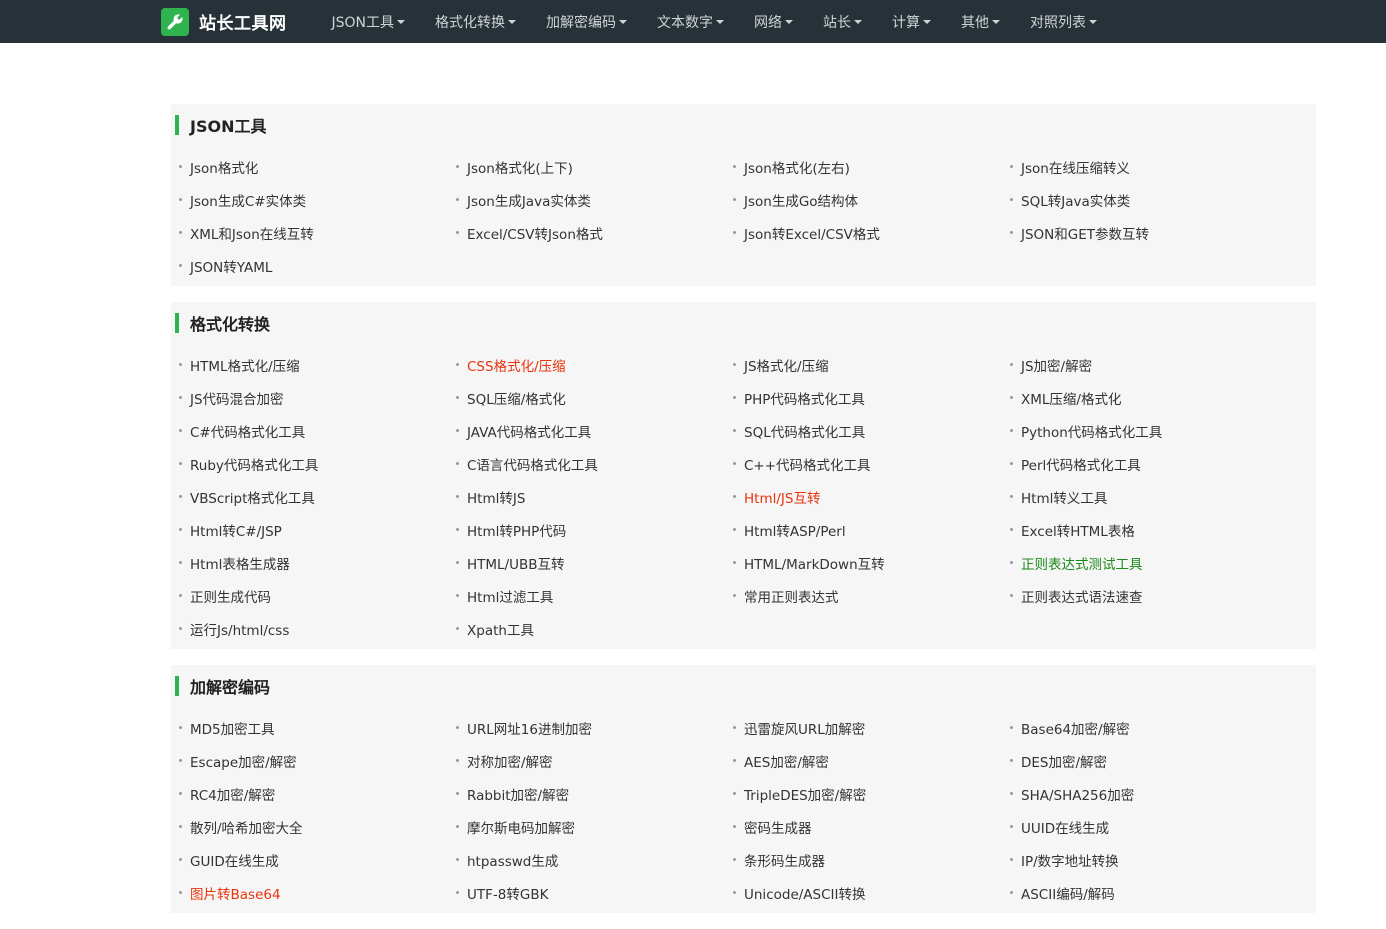  I want to click on tool-link: ASCII编码/解码, so click(1148, 892).